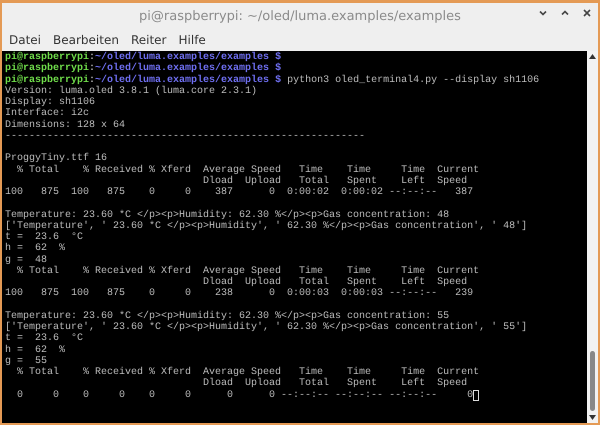 The height and width of the screenshot is (425, 600). Describe the element at coordinates (587, 13) in the screenshot. I see `close-icon` at that location.